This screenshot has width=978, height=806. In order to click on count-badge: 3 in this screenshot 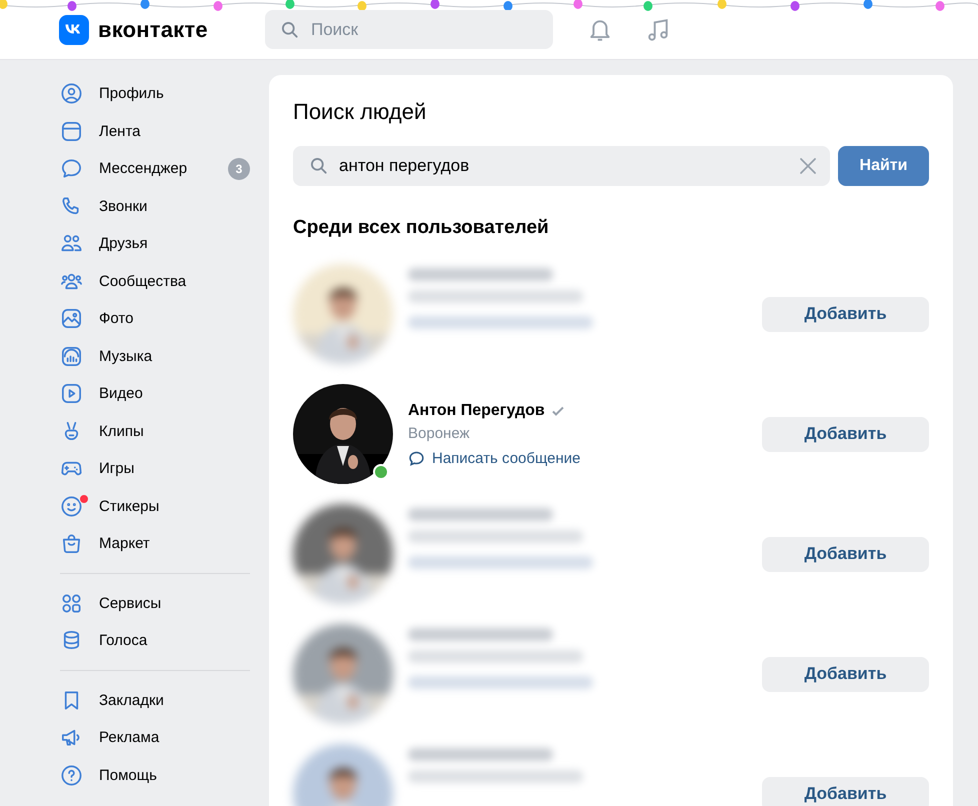, I will do `click(239, 169)`.